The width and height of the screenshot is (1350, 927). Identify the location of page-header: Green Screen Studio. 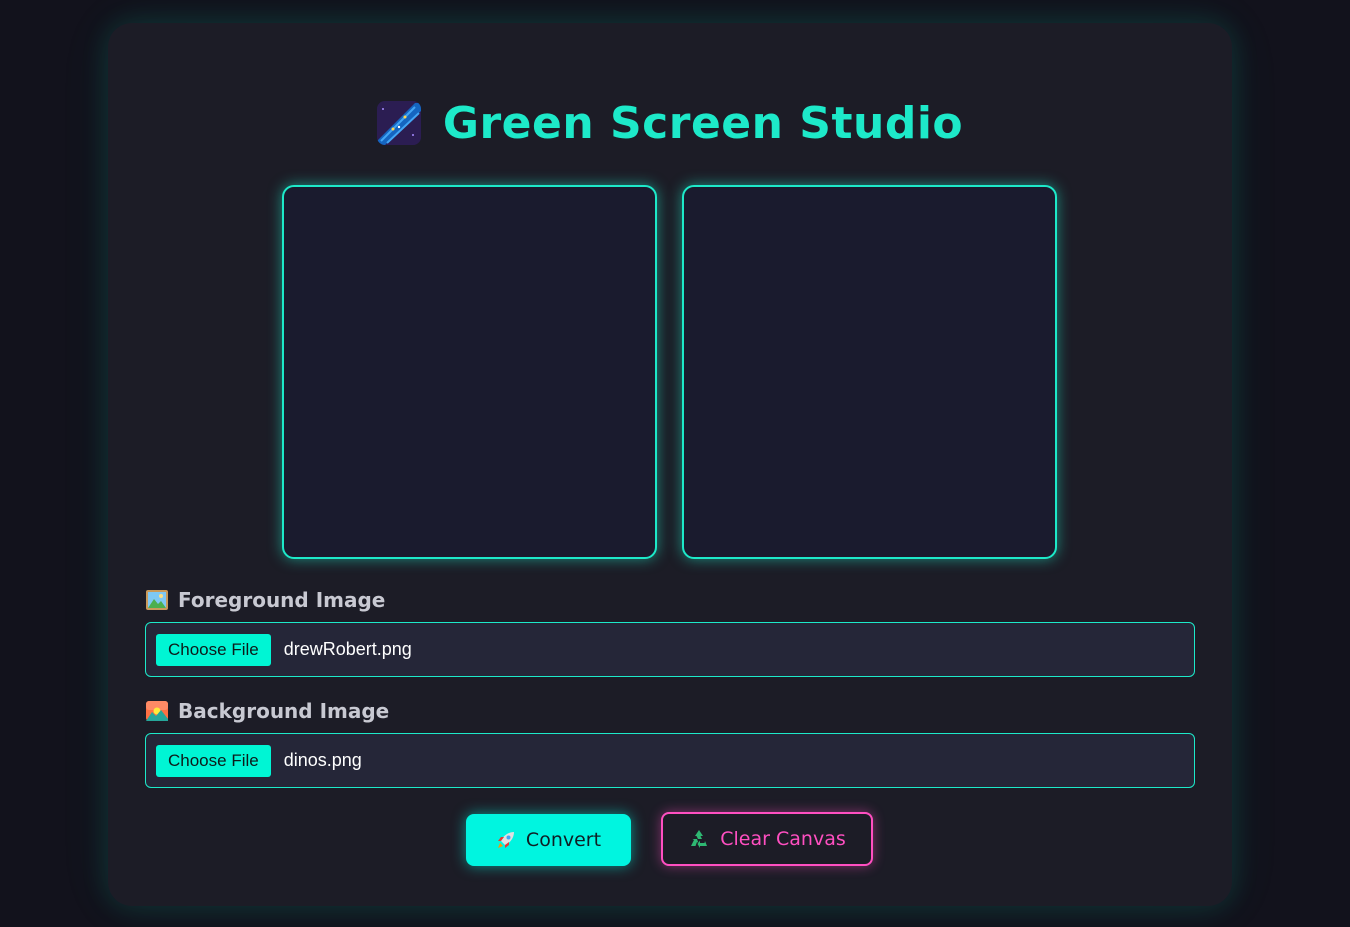
(670, 123).